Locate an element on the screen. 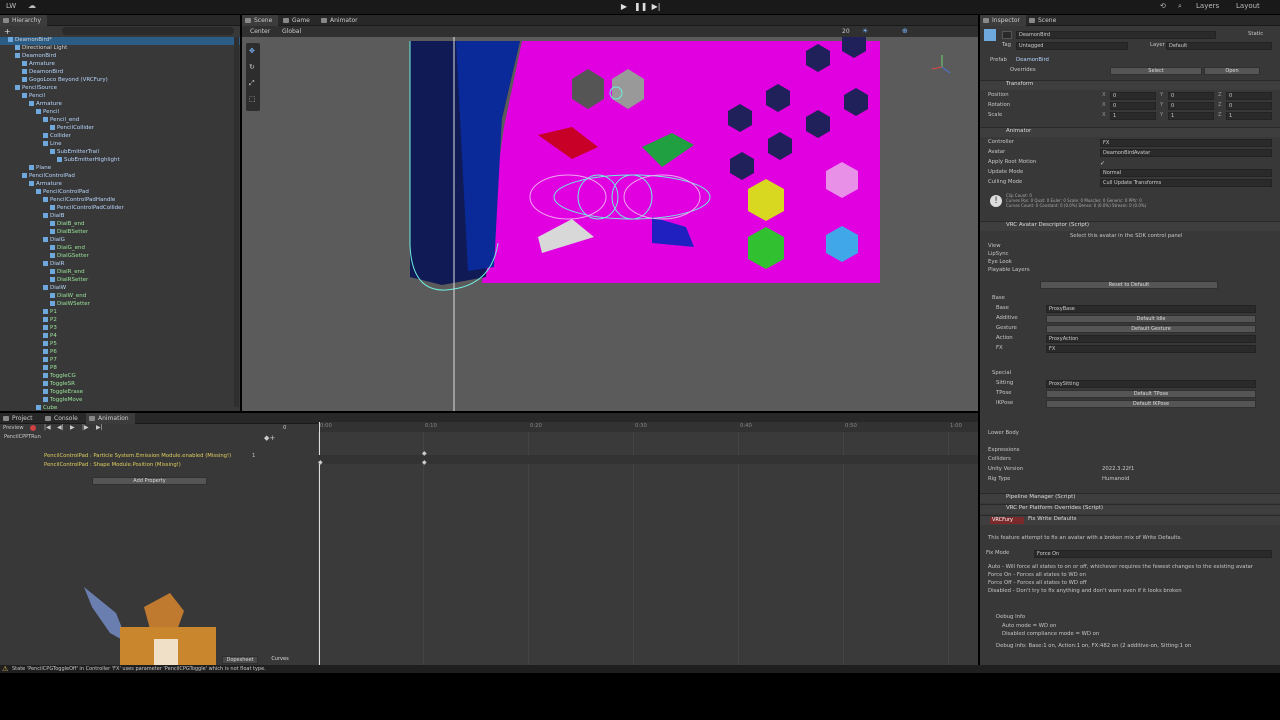 The width and height of the screenshot is (1280, 720). transform-x-field: 1 is located at coordinates (1133, 116).